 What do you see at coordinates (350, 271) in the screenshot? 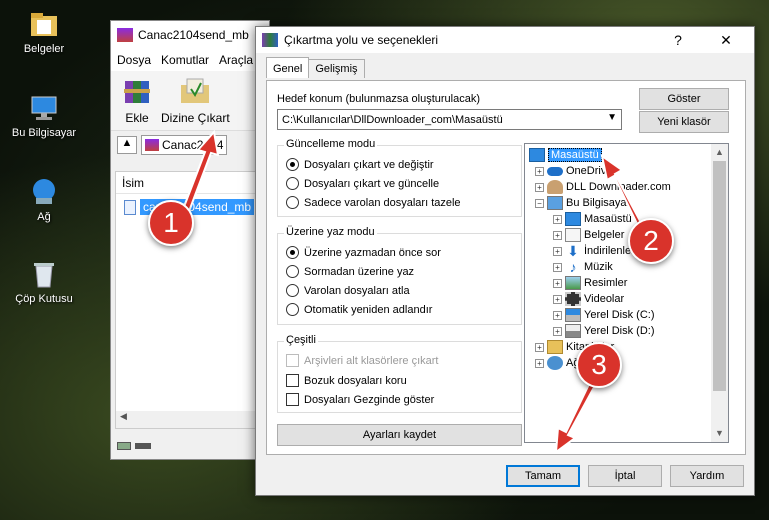
I see `overwrite-option-without-prompt: Sormadan üzerine yaz` at bounding box center [350, 271].